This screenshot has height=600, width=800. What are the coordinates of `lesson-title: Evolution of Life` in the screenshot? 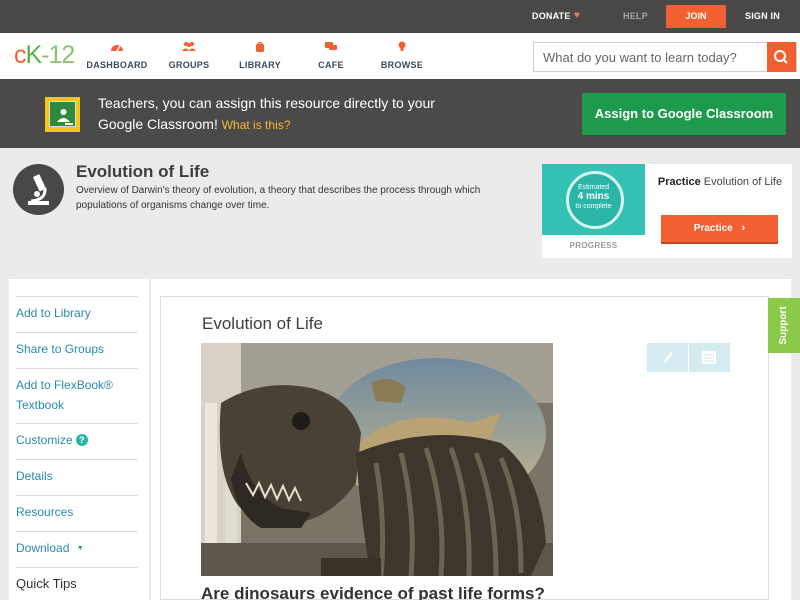 It's located at (262, 323).